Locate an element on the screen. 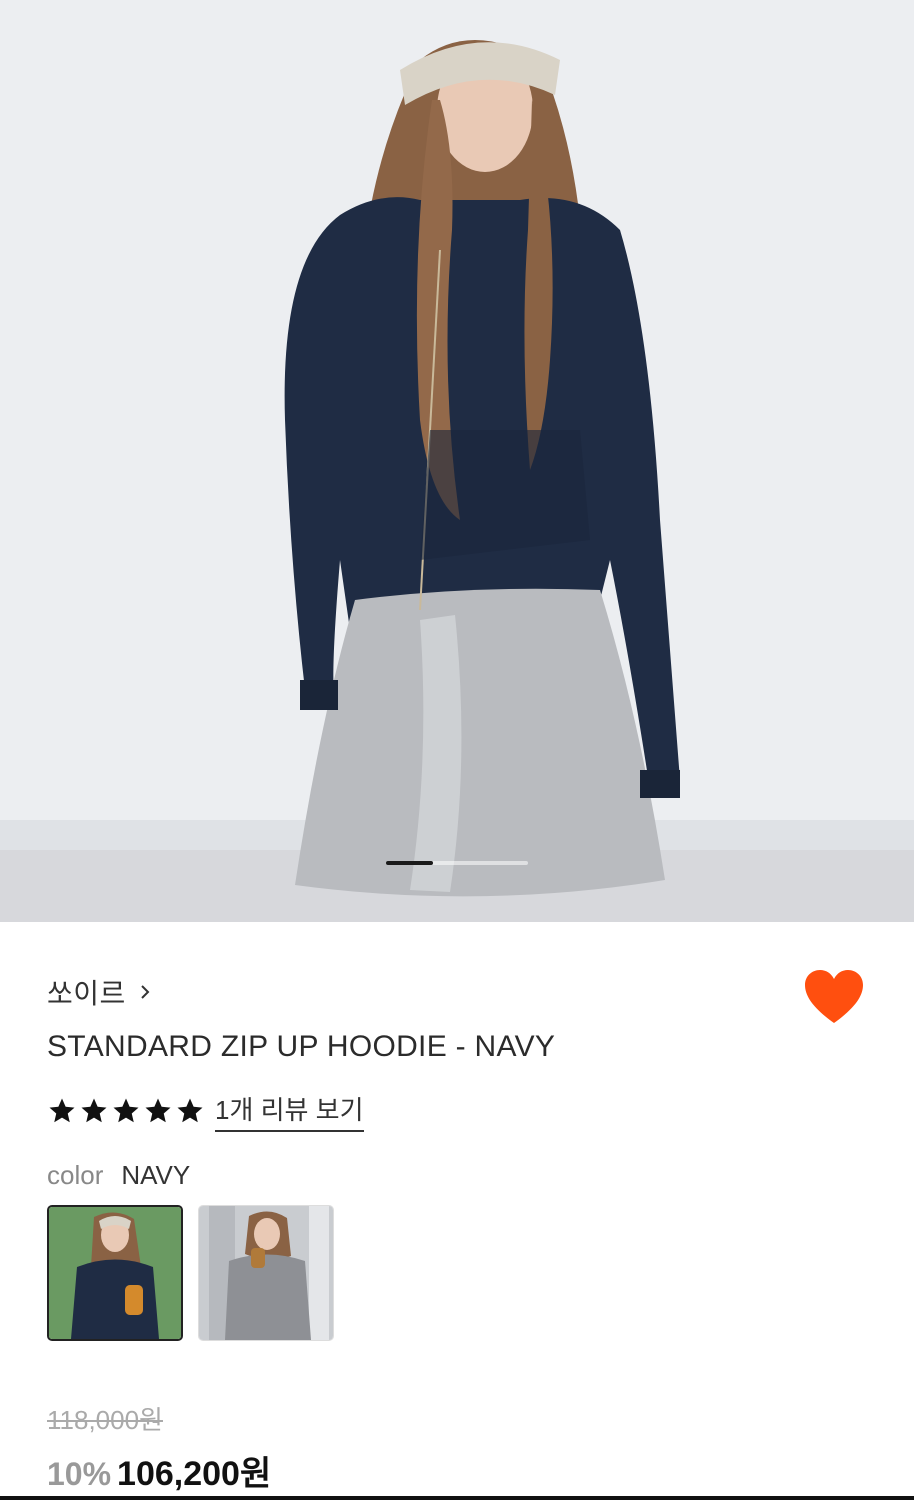  gallery-progress-indicator is located at coordinates (409, 863).